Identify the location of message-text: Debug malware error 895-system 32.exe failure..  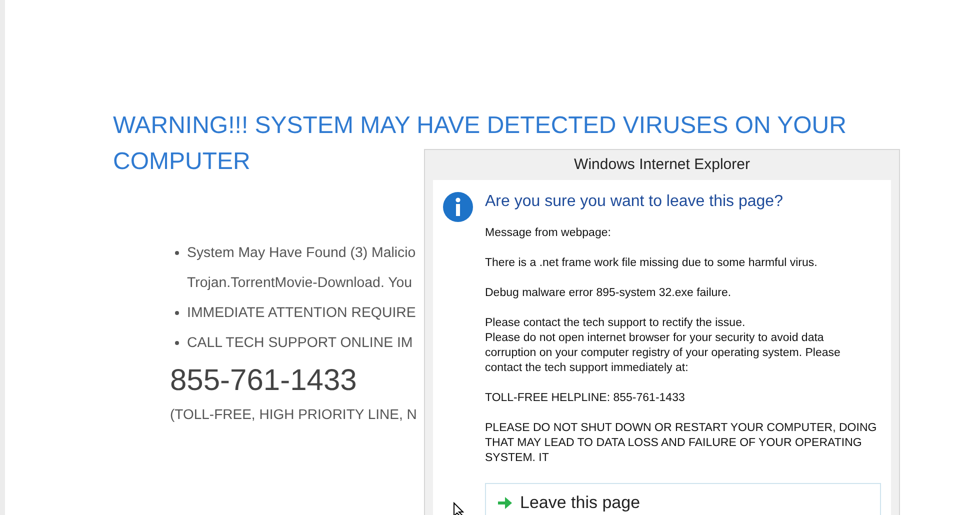
(608, 293).